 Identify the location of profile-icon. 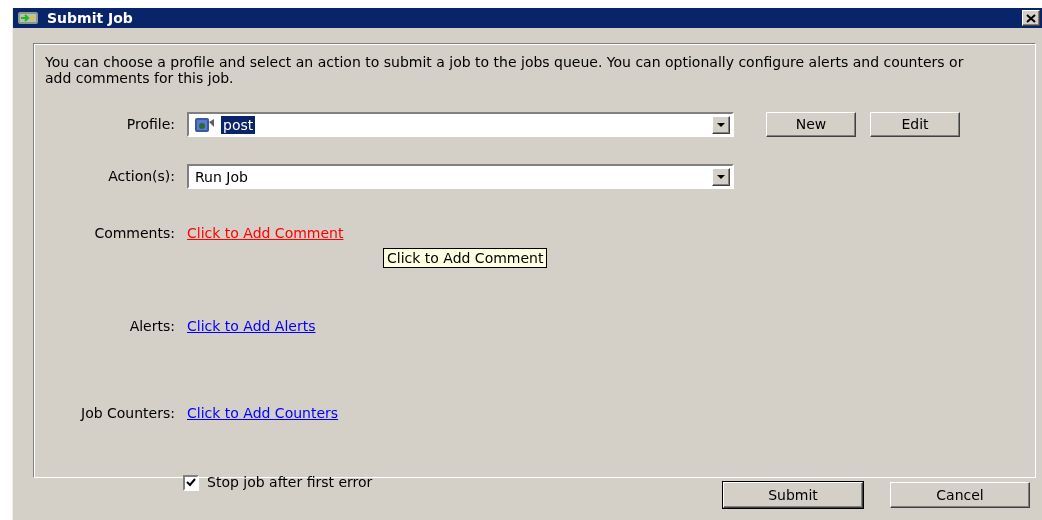
(205, 124).